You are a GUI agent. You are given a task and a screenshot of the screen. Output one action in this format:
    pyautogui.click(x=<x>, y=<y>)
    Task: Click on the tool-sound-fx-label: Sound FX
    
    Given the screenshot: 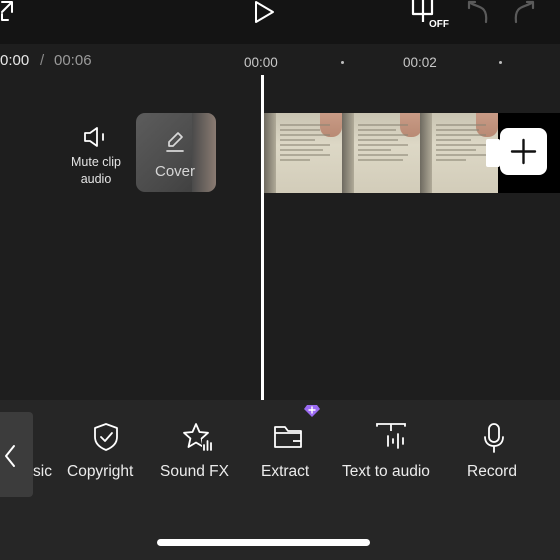 What is the action you would take?
    pyautogui.click(x=194, y=471)
    